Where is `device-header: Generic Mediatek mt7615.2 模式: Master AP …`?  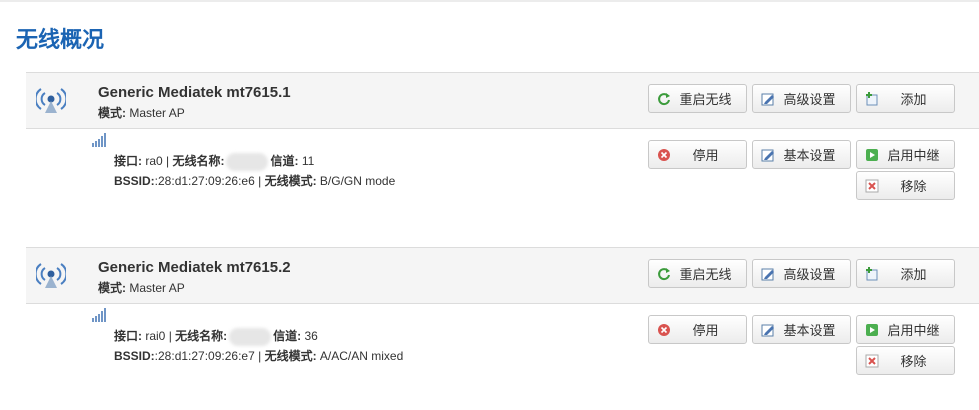
device-header: Generic Mediatek mt7615.2 模式: Master AP … is located at coordinates (502, 275).